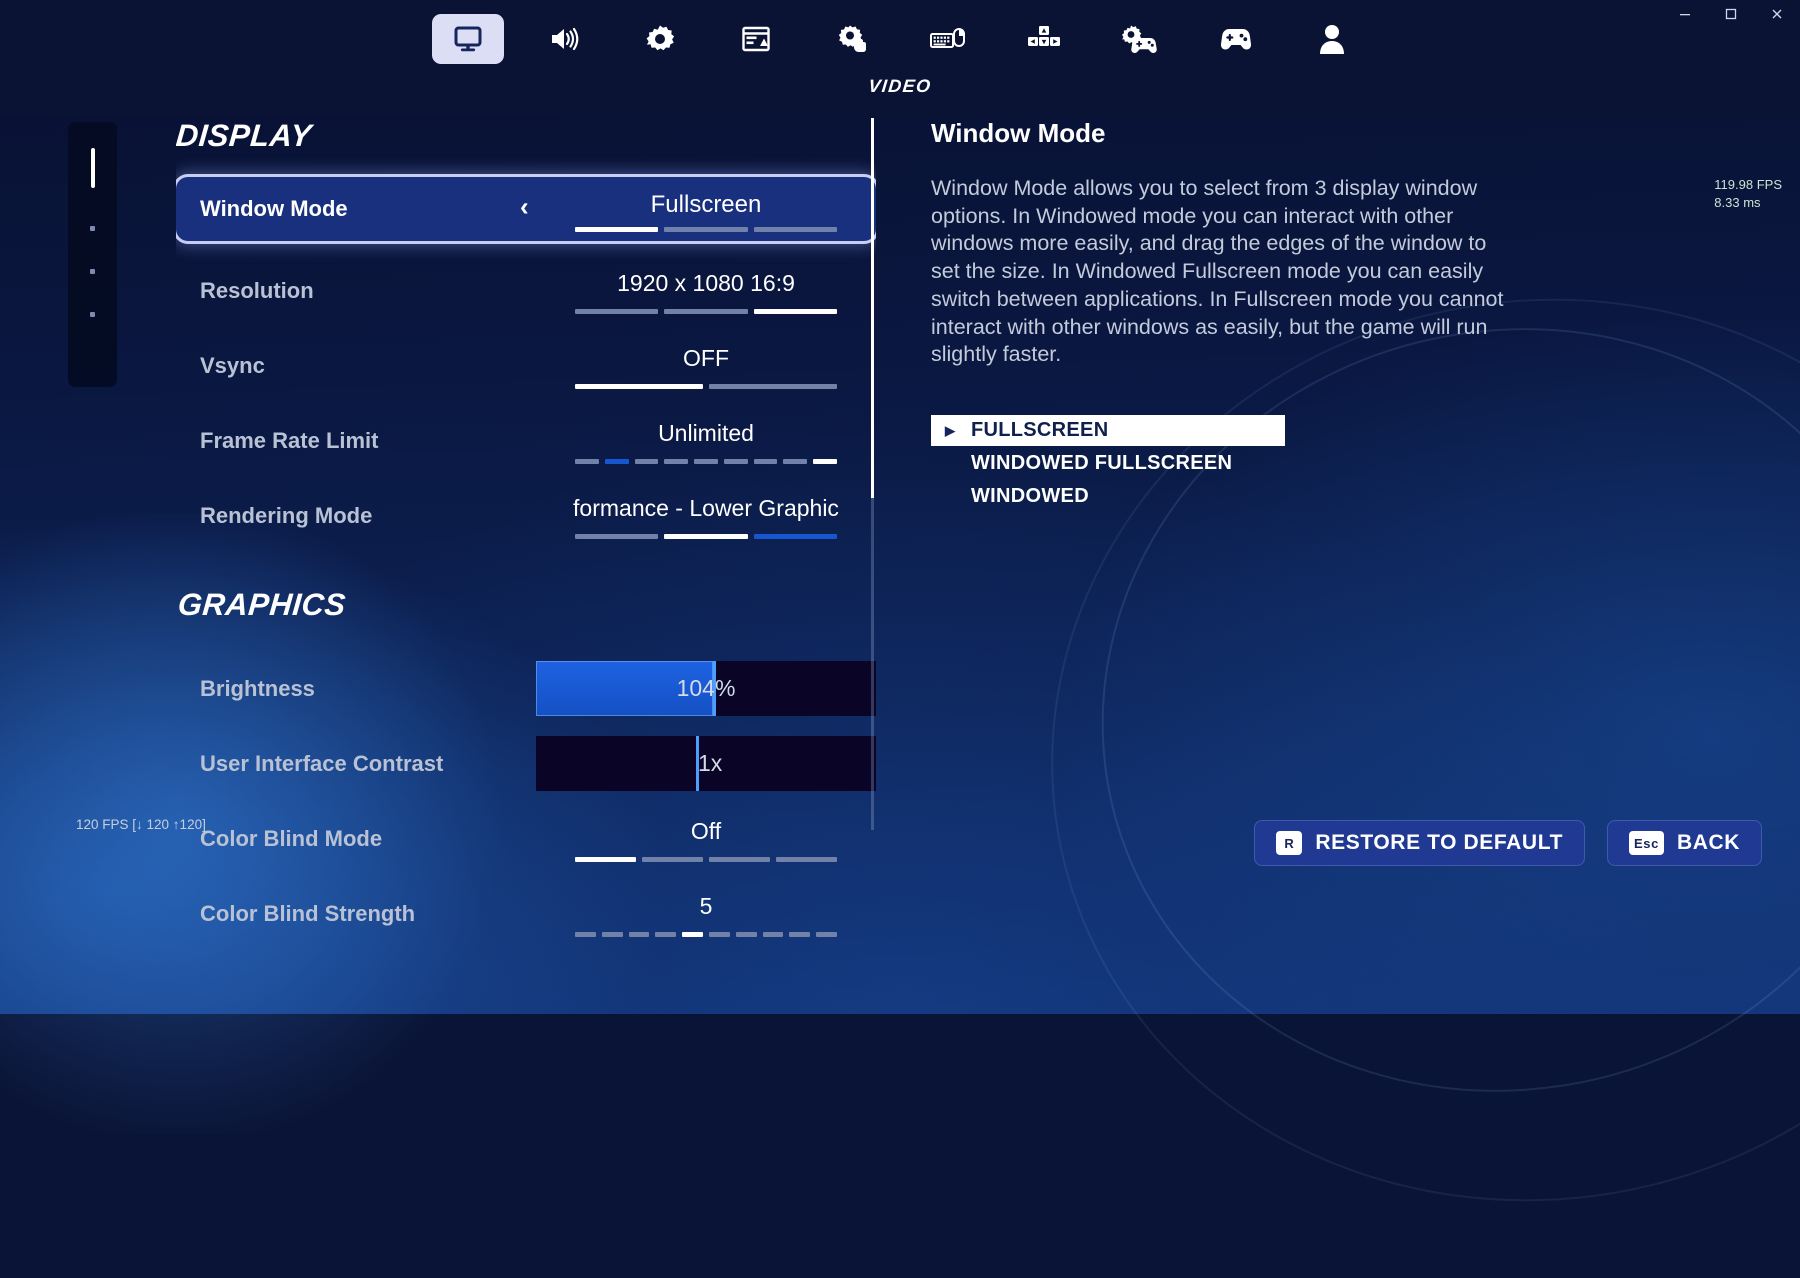  I want to click on setting-row-color-blind-strength: Color Blind Strength 5, so click(526, 912).